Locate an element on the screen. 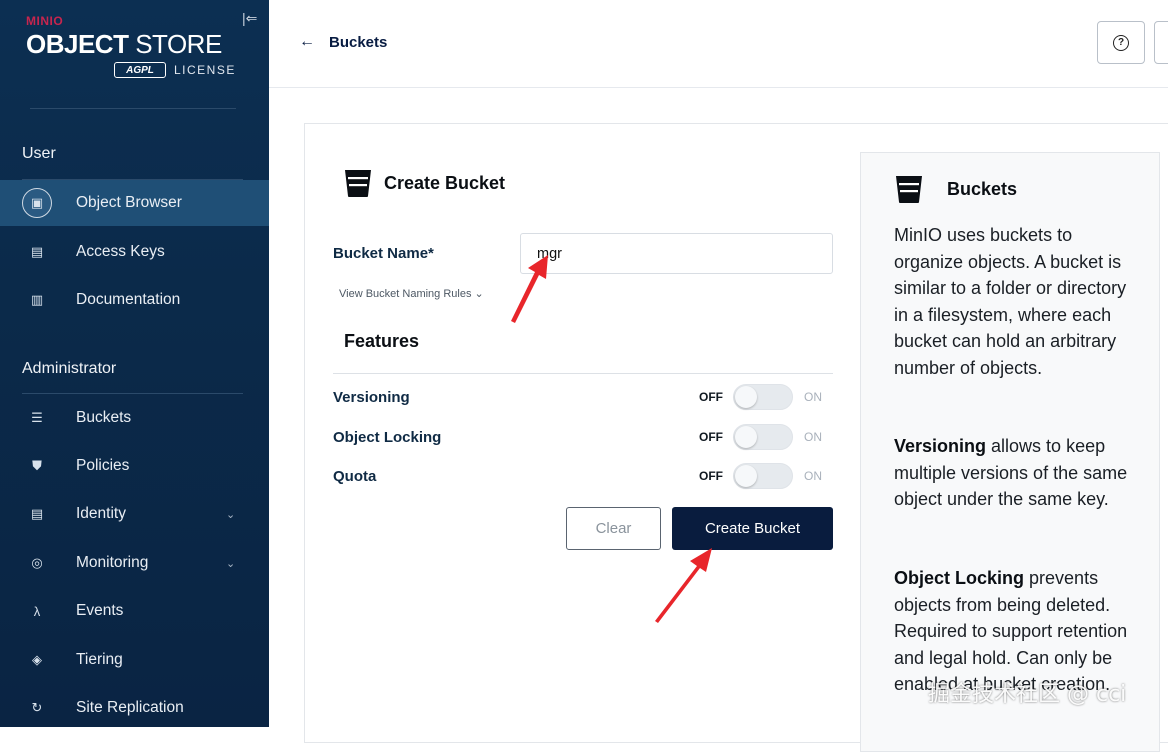 This screenshot has width=1168, height=752. sidebar-item-label: Events is located at coordinates (100, 610).